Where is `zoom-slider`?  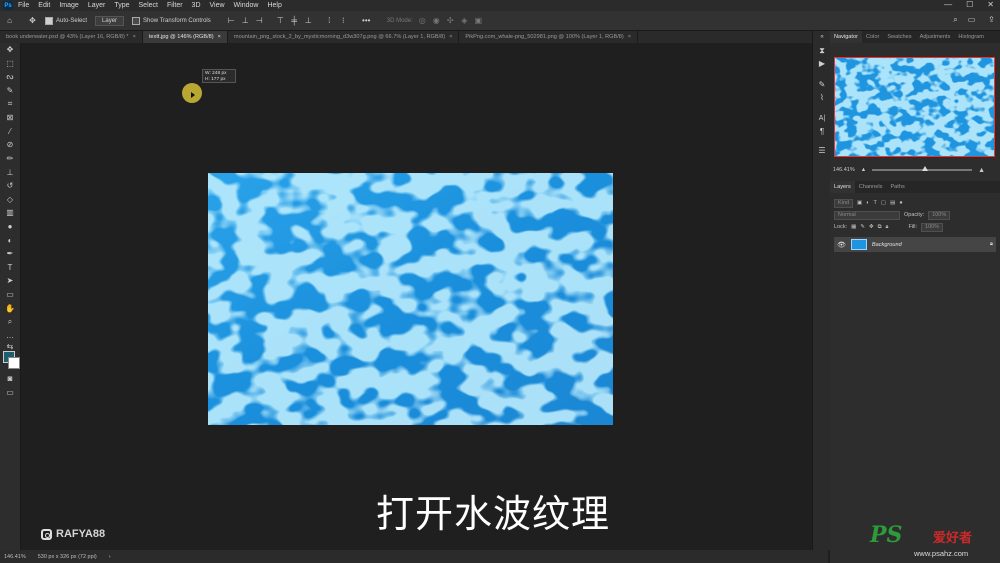 zoom-slider is located at coordinates (922, 168).